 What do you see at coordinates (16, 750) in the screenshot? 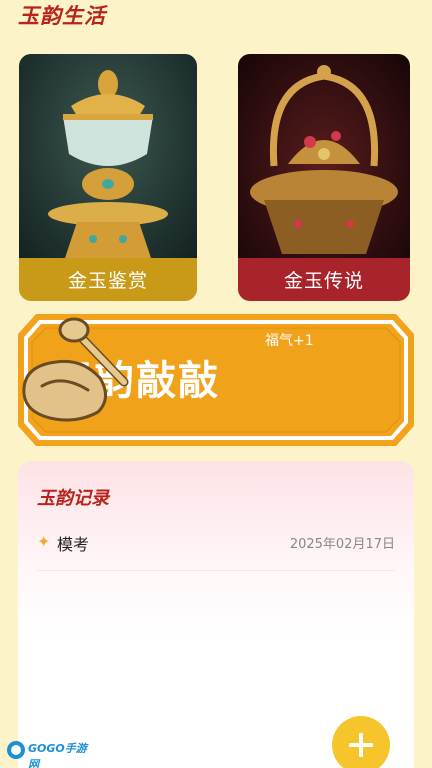
I see `watermark-logo-icon` at bounding box center [16, 750].